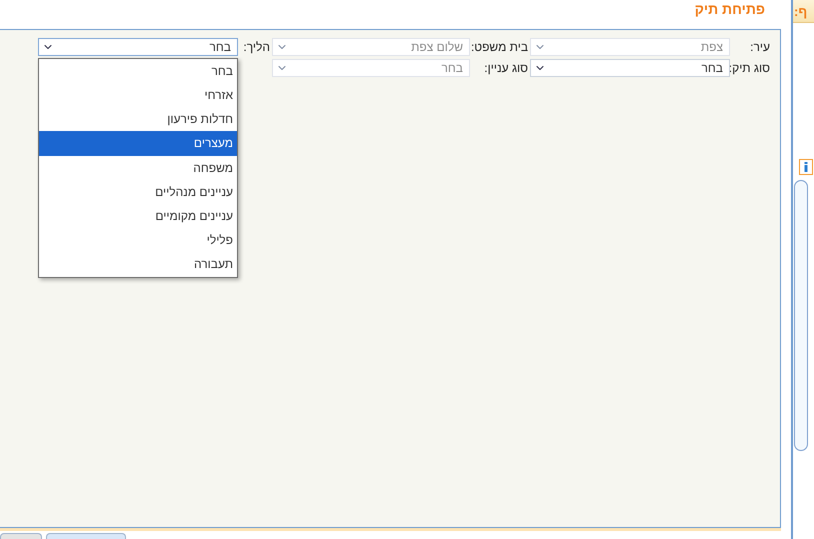  What do you see at coordinates (806, 167) in the screenshot?
I see `info-icon` at bounding box center [806, 167].